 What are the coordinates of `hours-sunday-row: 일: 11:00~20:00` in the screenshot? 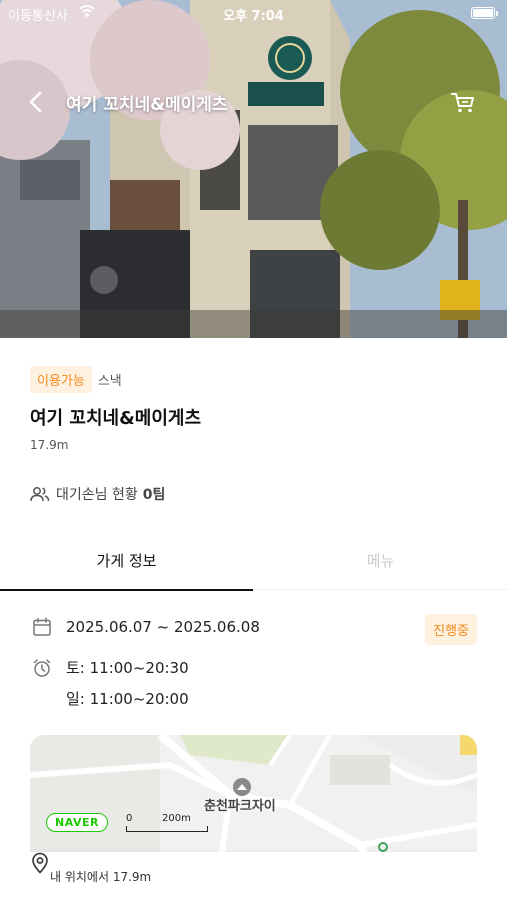 It's located at (127, 698).